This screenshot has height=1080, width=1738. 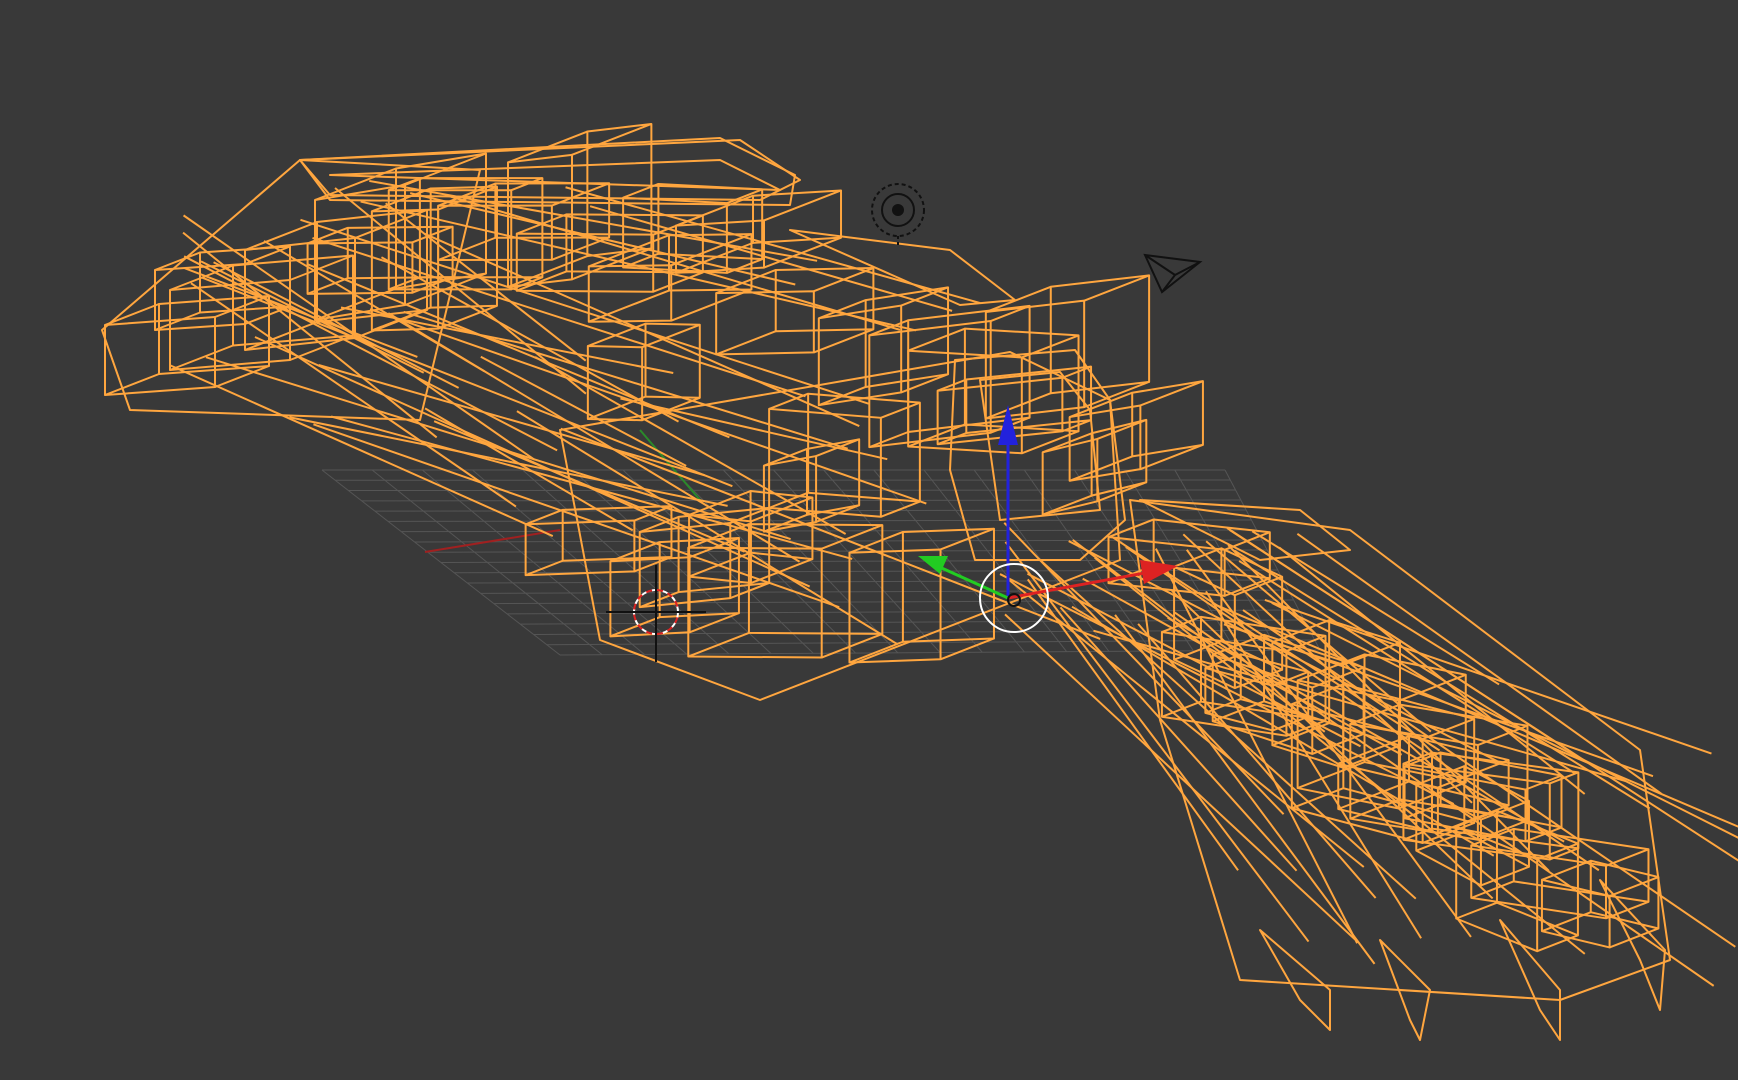 I want to click on manipulator-z-arrow, so click(x=1008, y=425).